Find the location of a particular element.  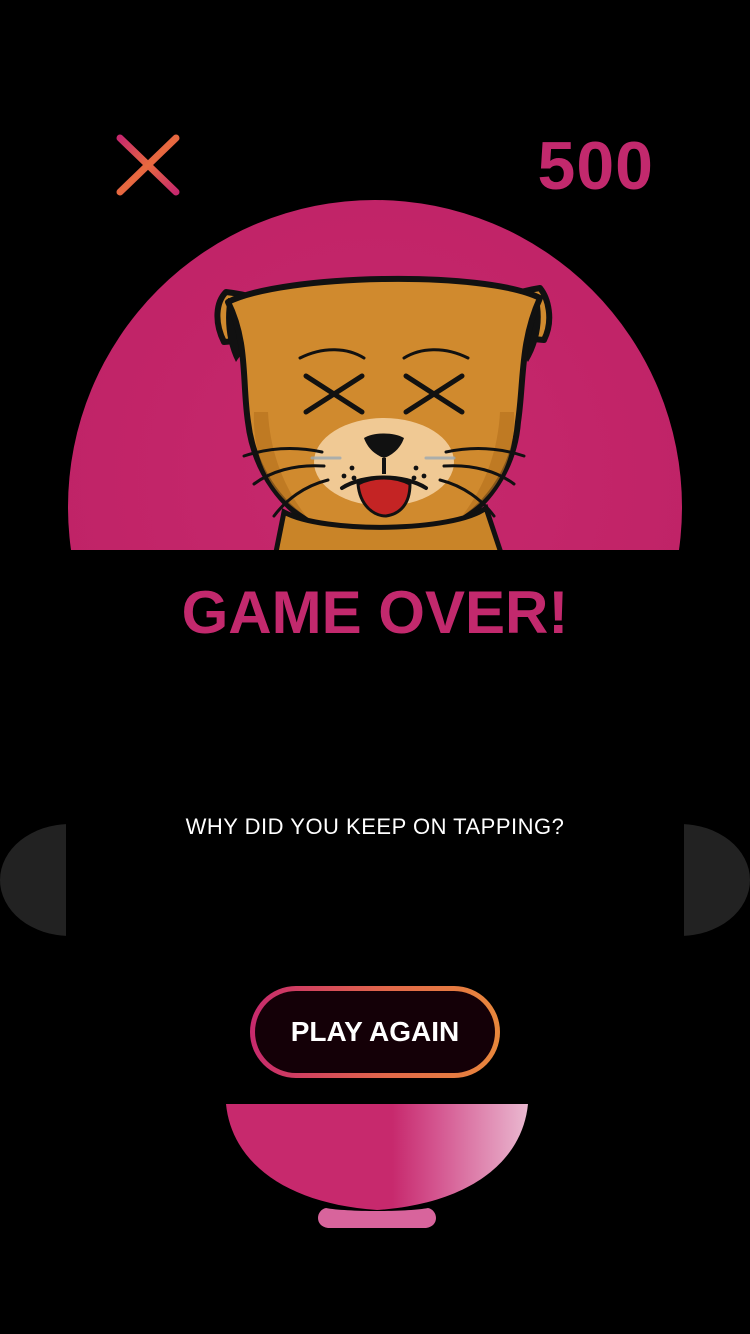

close-button is located at coordinates (148, 166).